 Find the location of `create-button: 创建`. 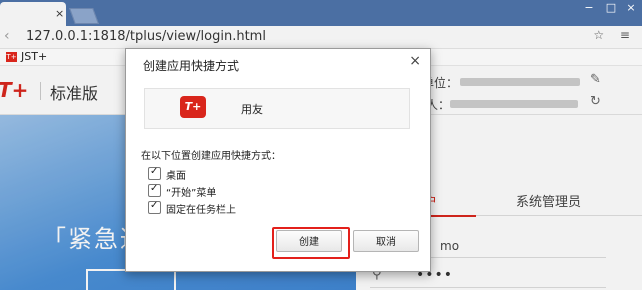

create-button: 创建 is located at coordinates (309, 241).